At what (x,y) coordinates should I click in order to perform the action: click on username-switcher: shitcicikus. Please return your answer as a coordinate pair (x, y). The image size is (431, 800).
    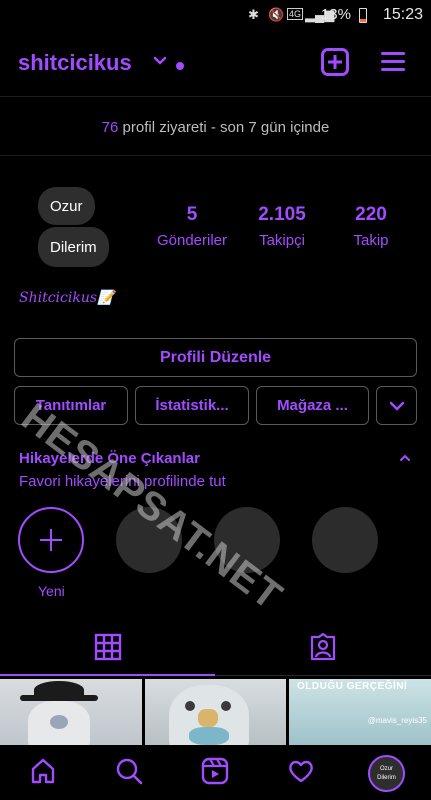
    Looking at the image, I should click on (75, 63).